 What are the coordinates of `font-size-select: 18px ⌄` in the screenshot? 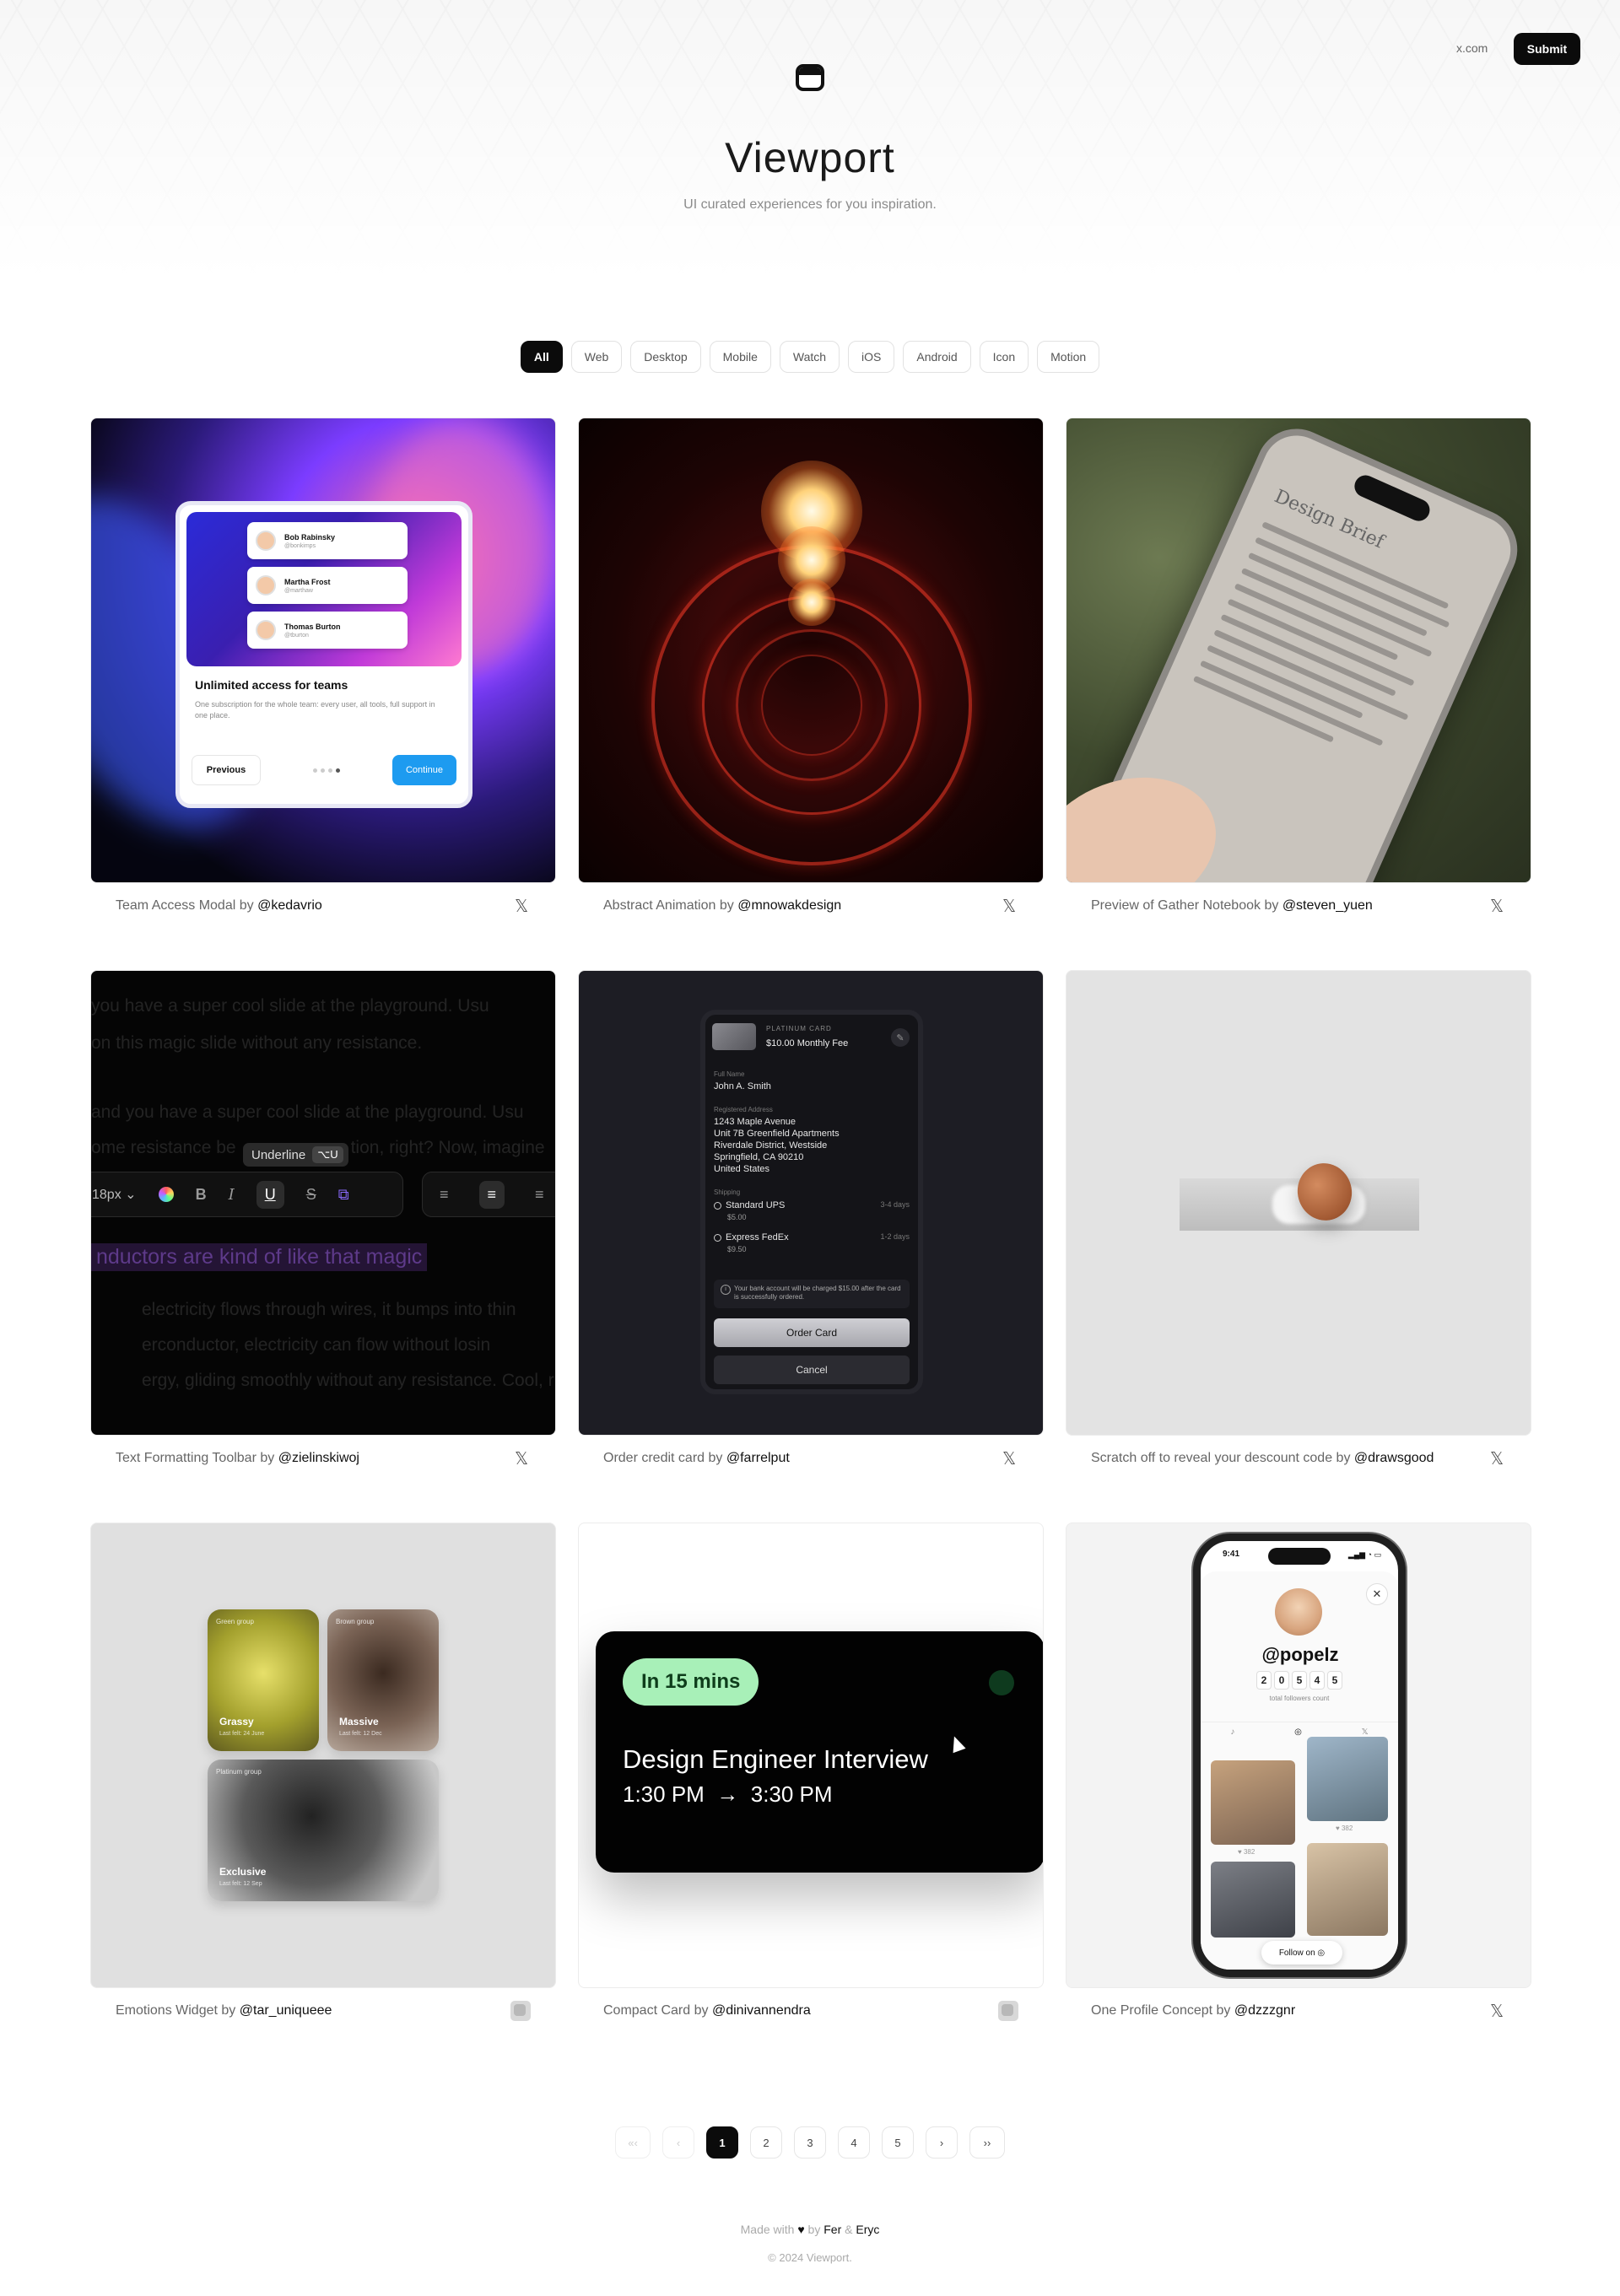 It's located at (114, 1195).